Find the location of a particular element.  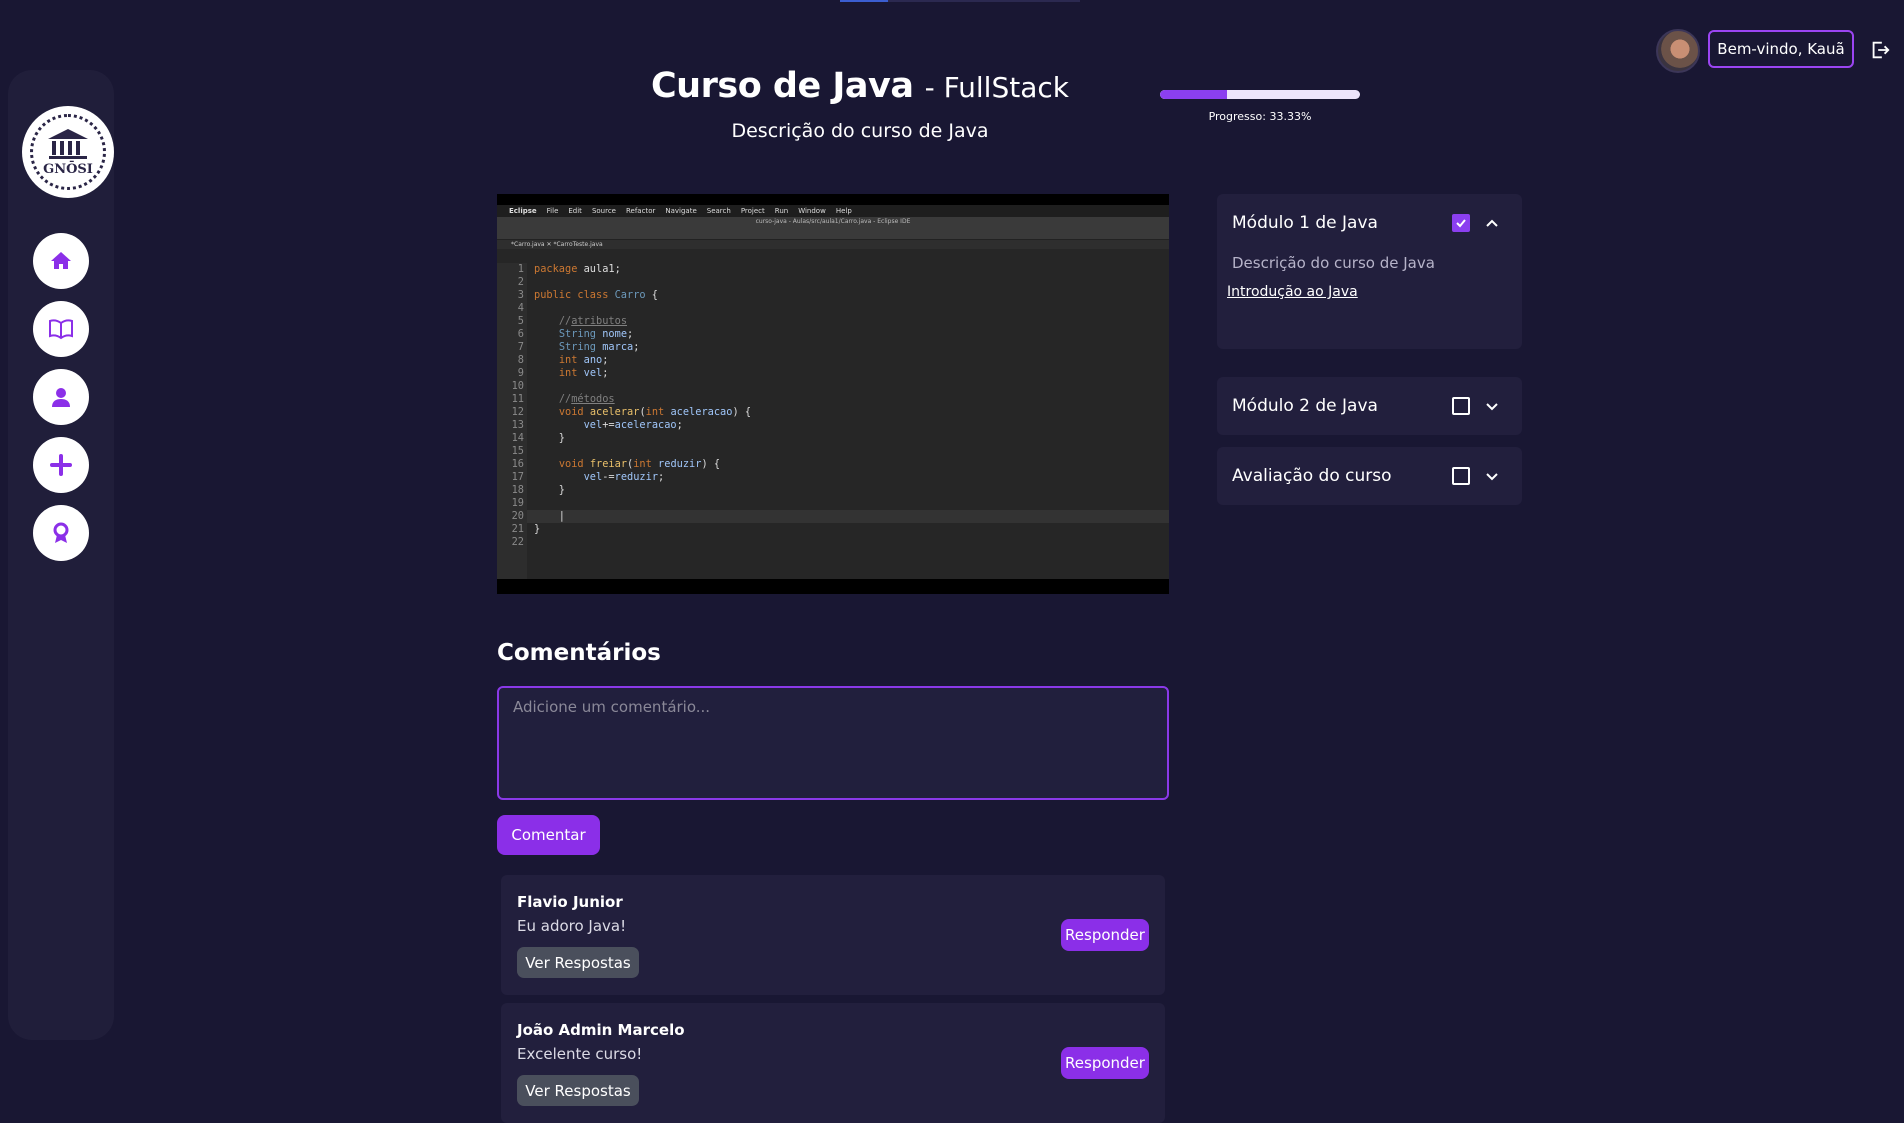

comments-title: Comentários is located at coordinates (579, 653).